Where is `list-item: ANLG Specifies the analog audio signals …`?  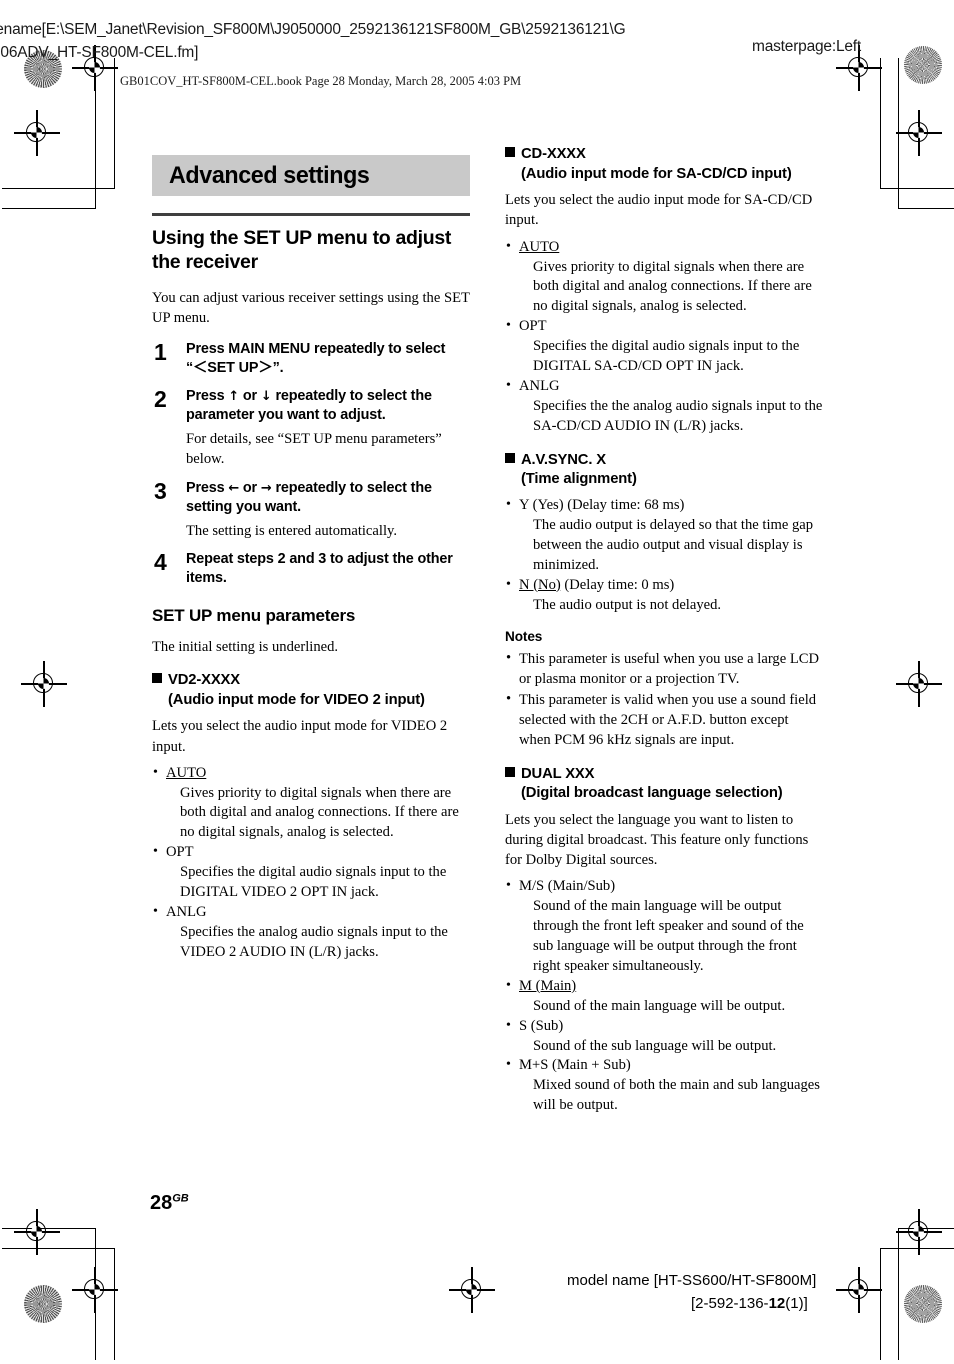 list-item: ANLG Specifies the analog audio signals … is located at coordinates (311, 932).